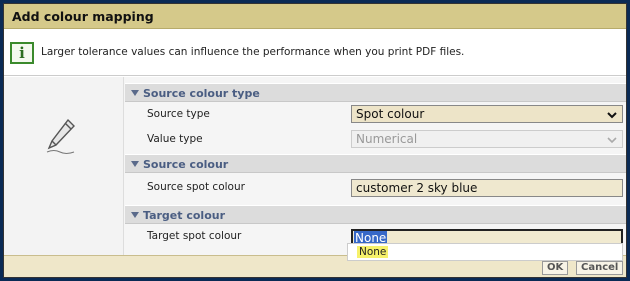  Describe the element at coordinates (178, 114) in the screenshot. I see `source-type-label: Source type` at that location.